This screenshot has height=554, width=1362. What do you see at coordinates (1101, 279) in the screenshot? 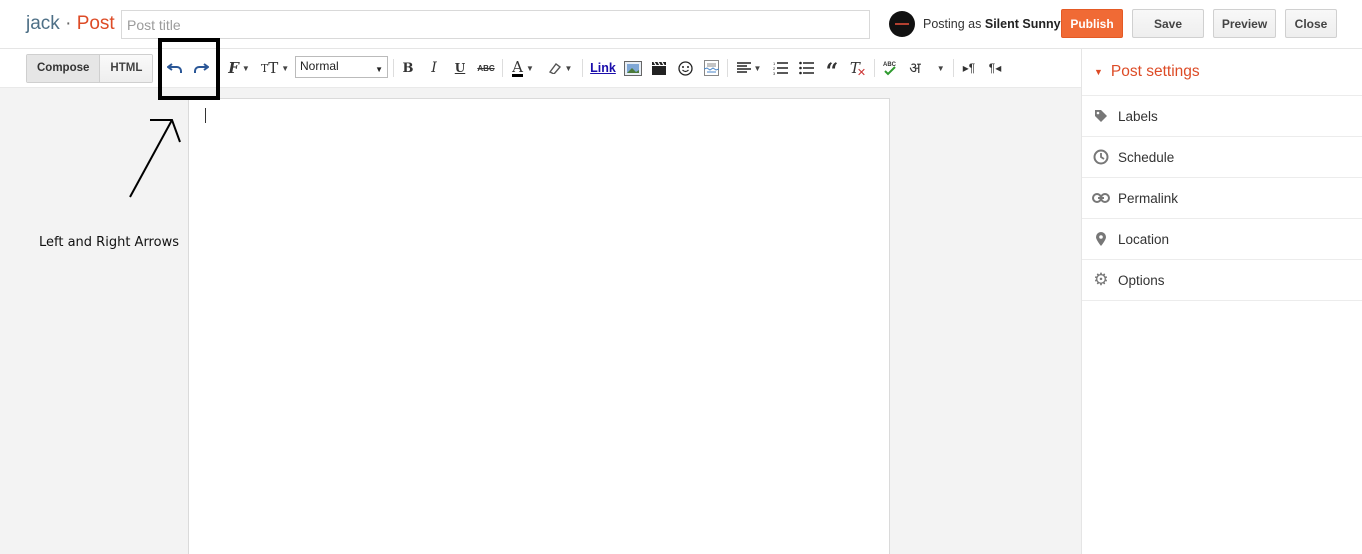
I see `gear-icon: ⚙` at bounding box center [1101, 279].